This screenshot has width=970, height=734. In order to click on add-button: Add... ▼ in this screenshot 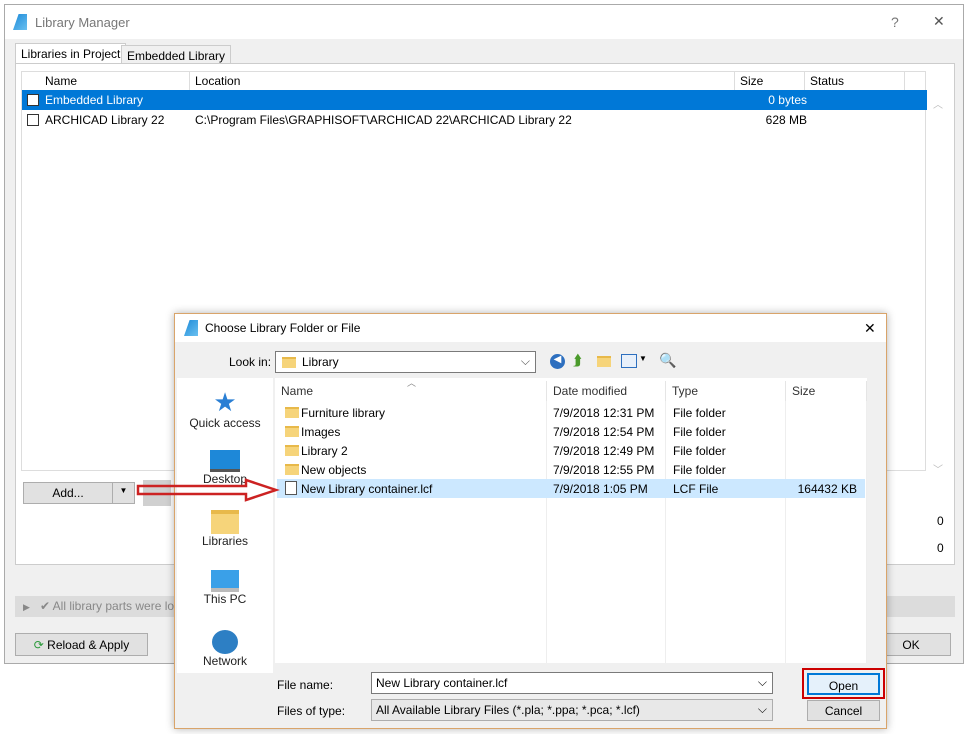, I will do `click(79, 493)`.